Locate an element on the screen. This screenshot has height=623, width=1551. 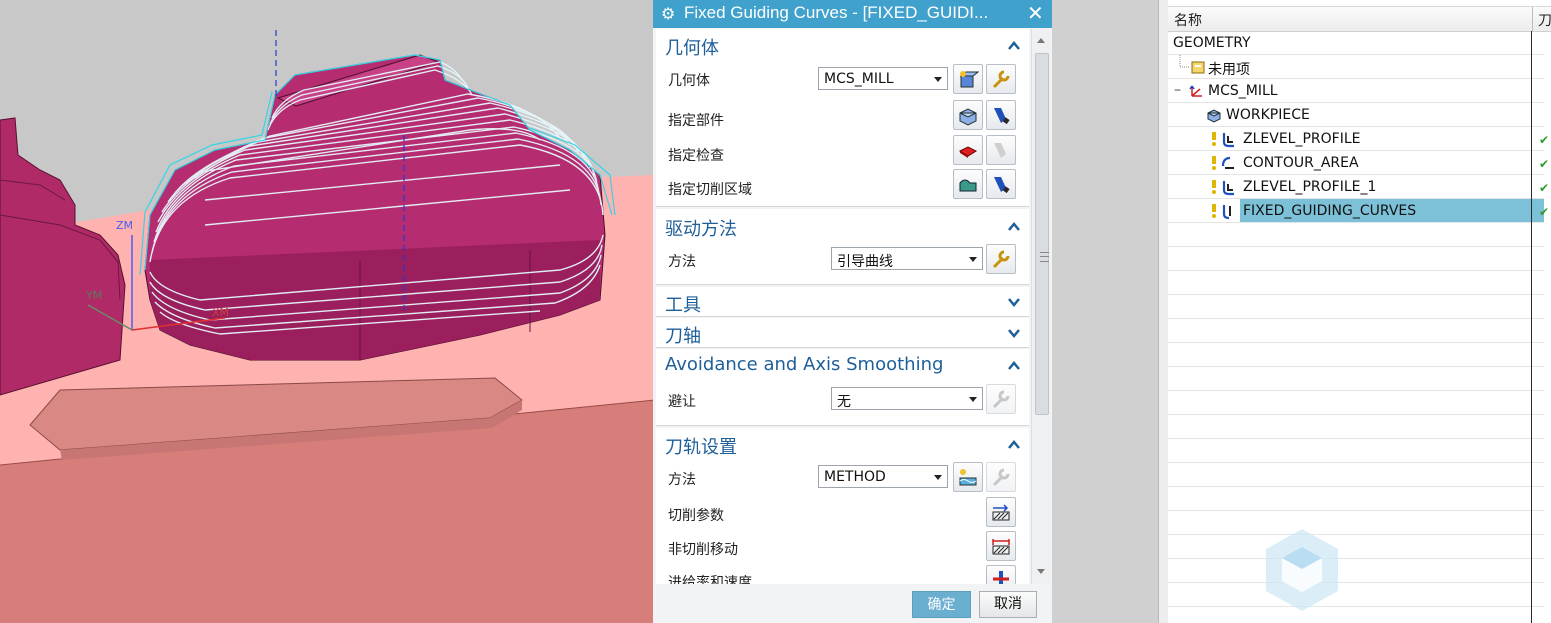
column-divider is located at coordinates (1531, 327).